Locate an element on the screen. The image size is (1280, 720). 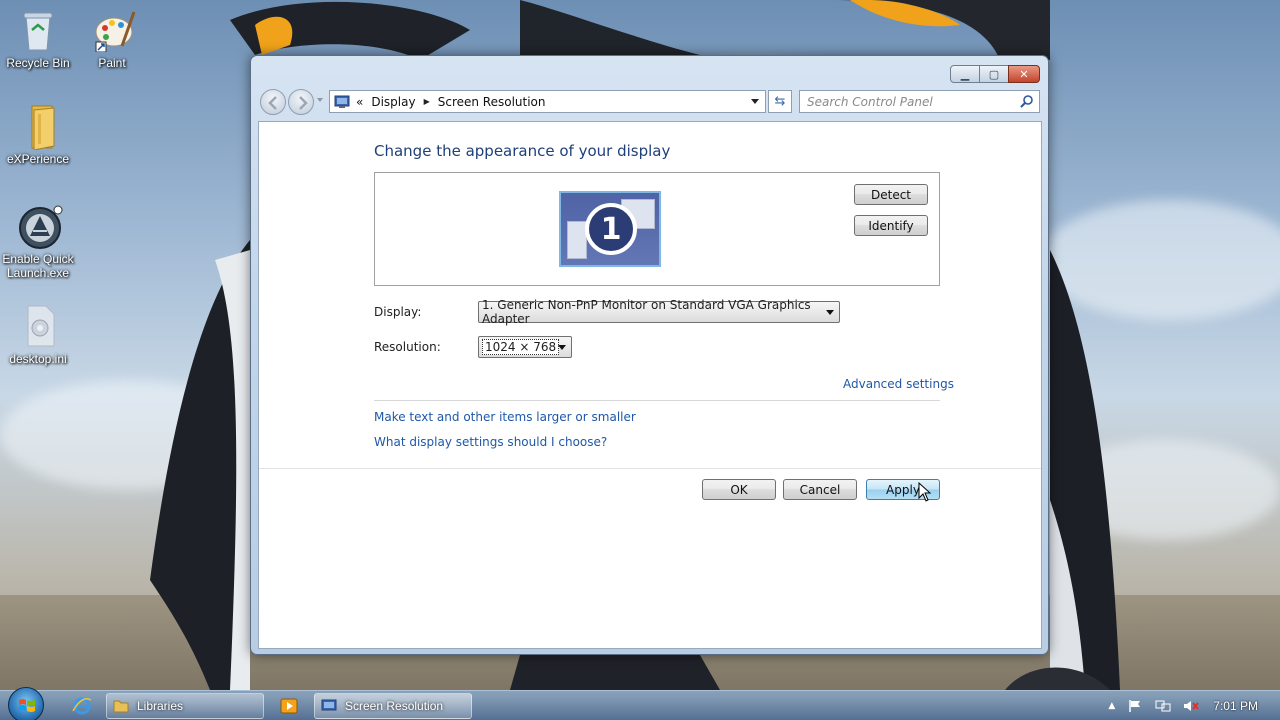
identify-button: Identify is located at coordinates (891, 225).